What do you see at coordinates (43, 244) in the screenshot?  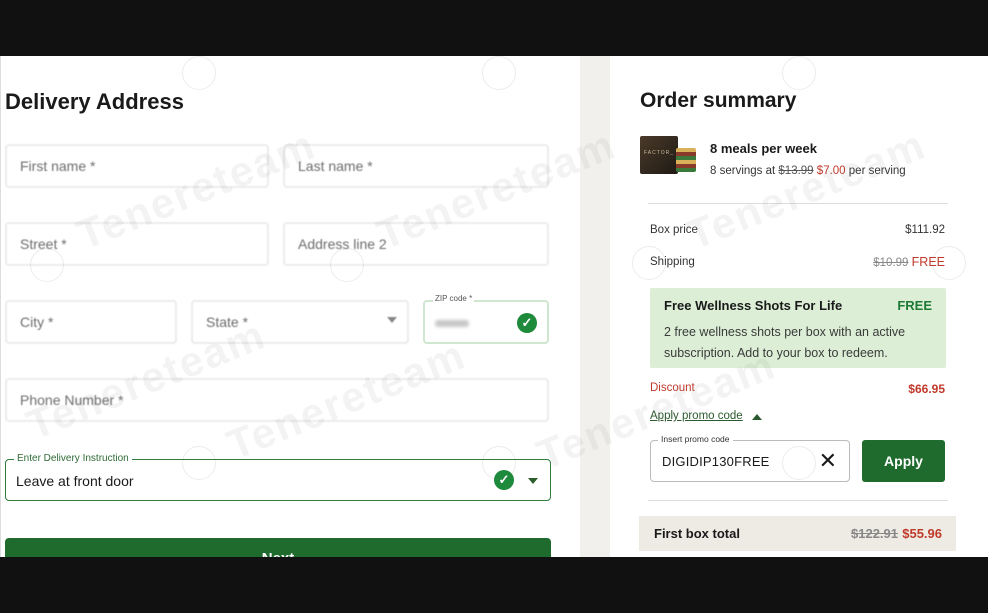 I see `street-placeholder: Street *` at bounding box center [43, 244].